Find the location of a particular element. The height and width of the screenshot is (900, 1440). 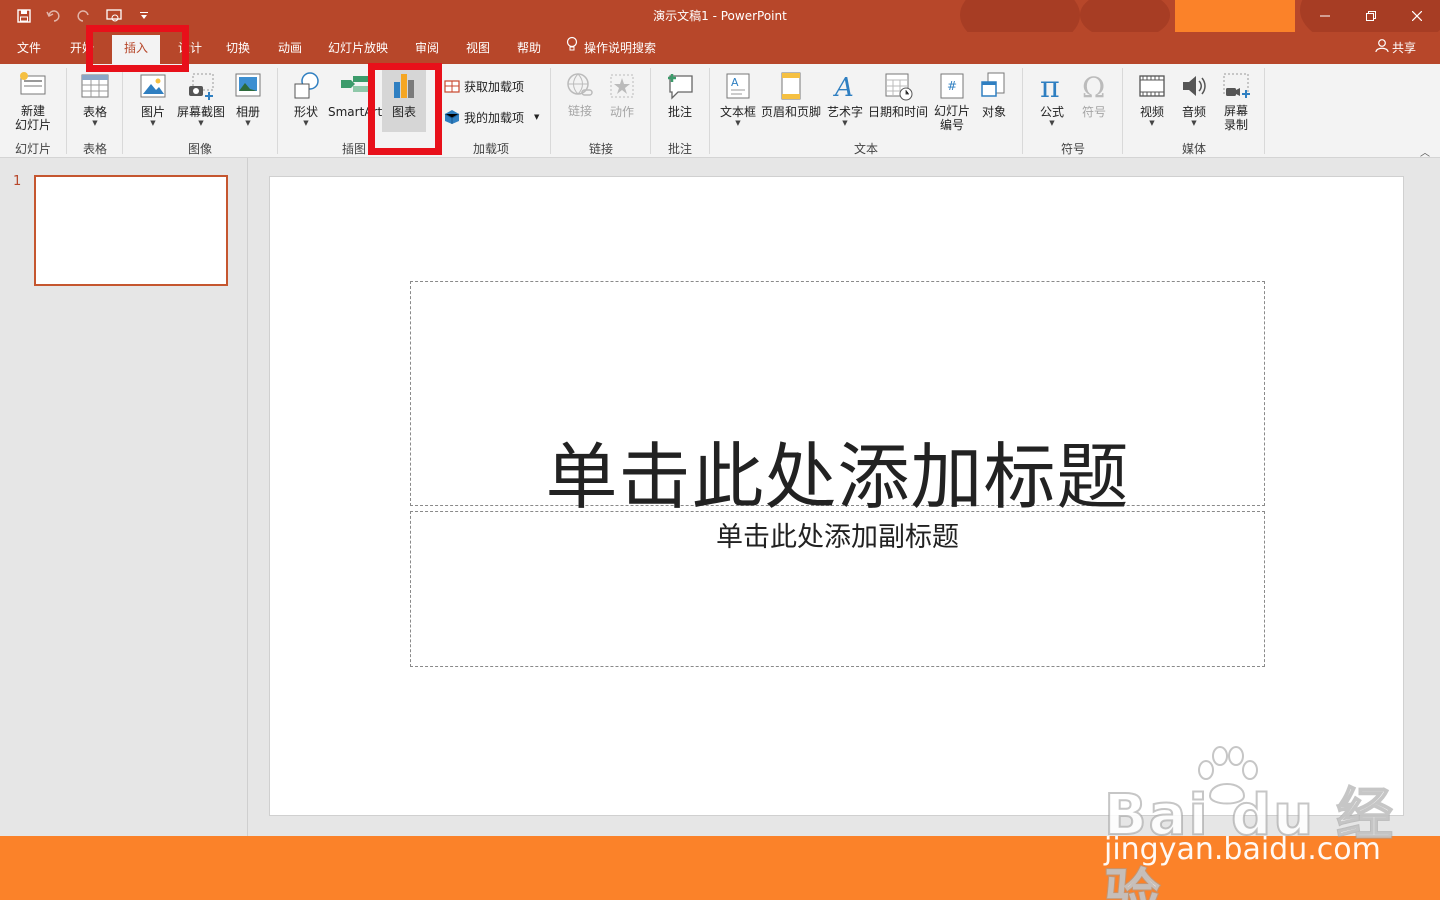

group-label-media: 媒体 is located at coordinates (1193, 149).